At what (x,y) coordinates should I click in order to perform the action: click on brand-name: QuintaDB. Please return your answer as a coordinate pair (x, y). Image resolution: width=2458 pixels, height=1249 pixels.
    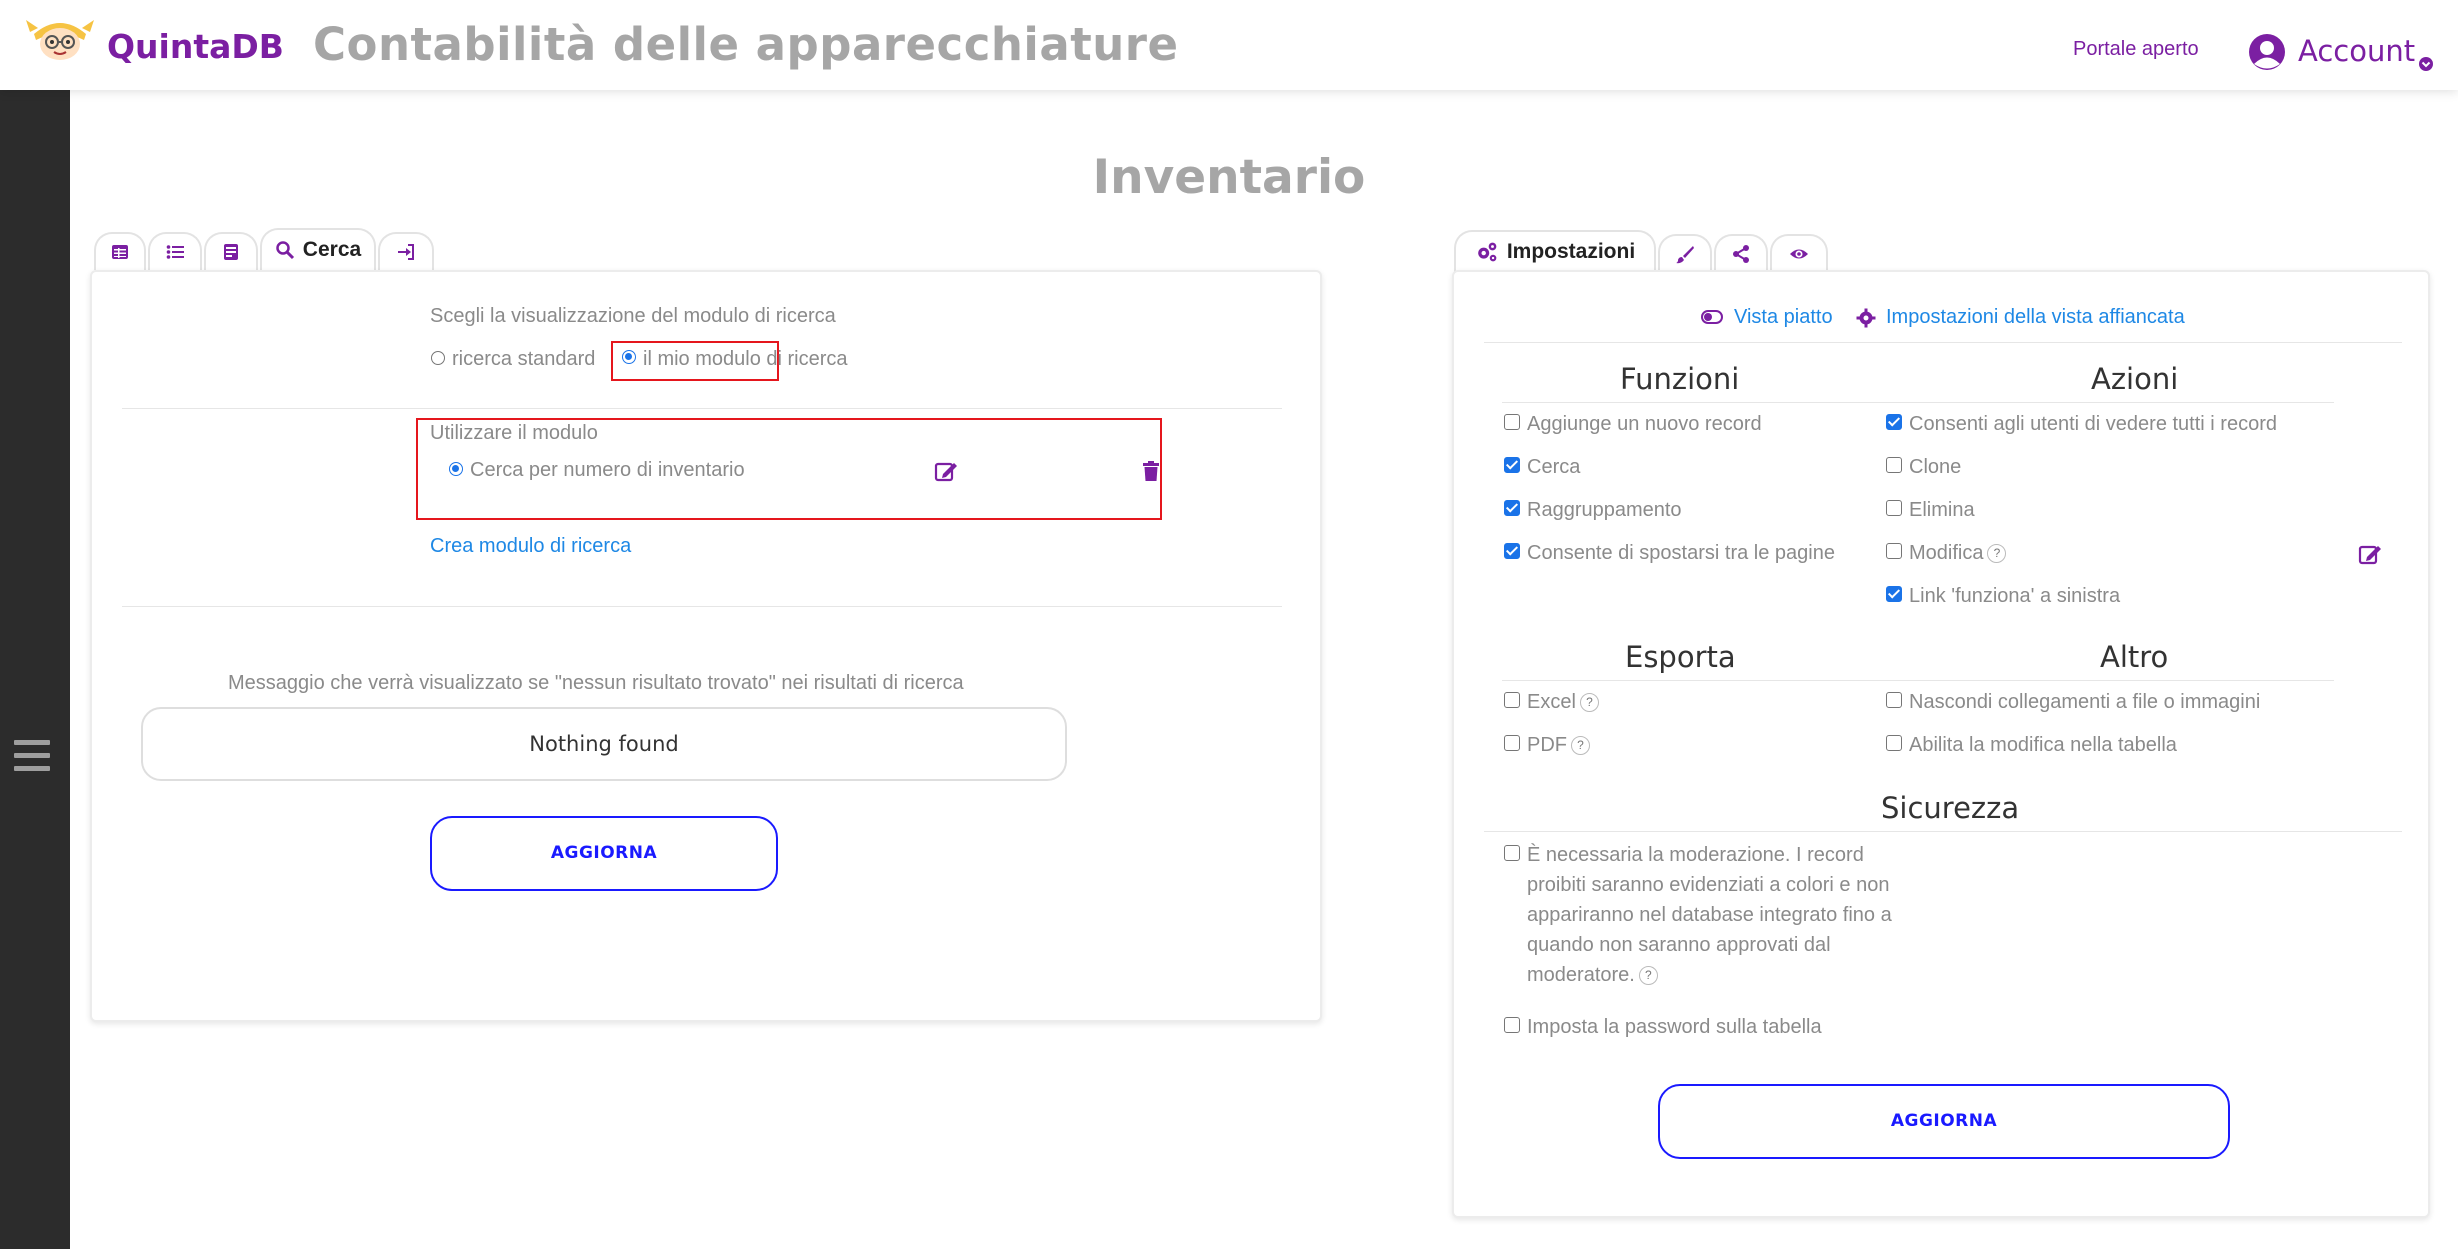
    Looking at the image, I should click on (195, 46).